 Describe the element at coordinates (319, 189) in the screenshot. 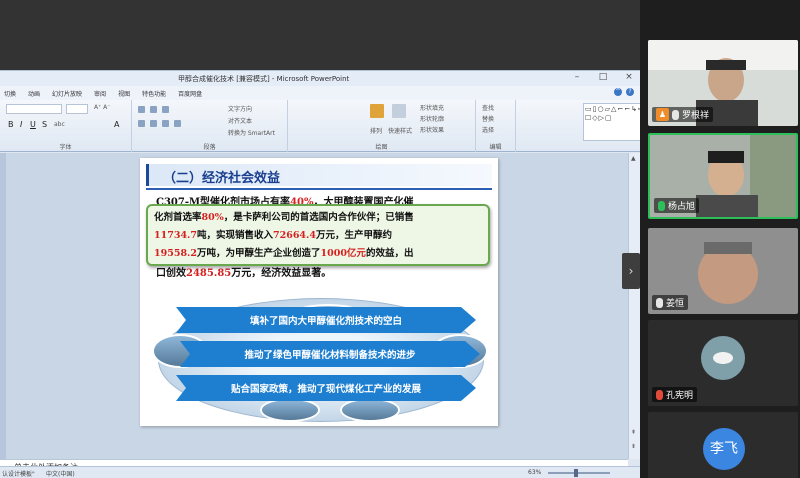

I see `title-underline` at that location.